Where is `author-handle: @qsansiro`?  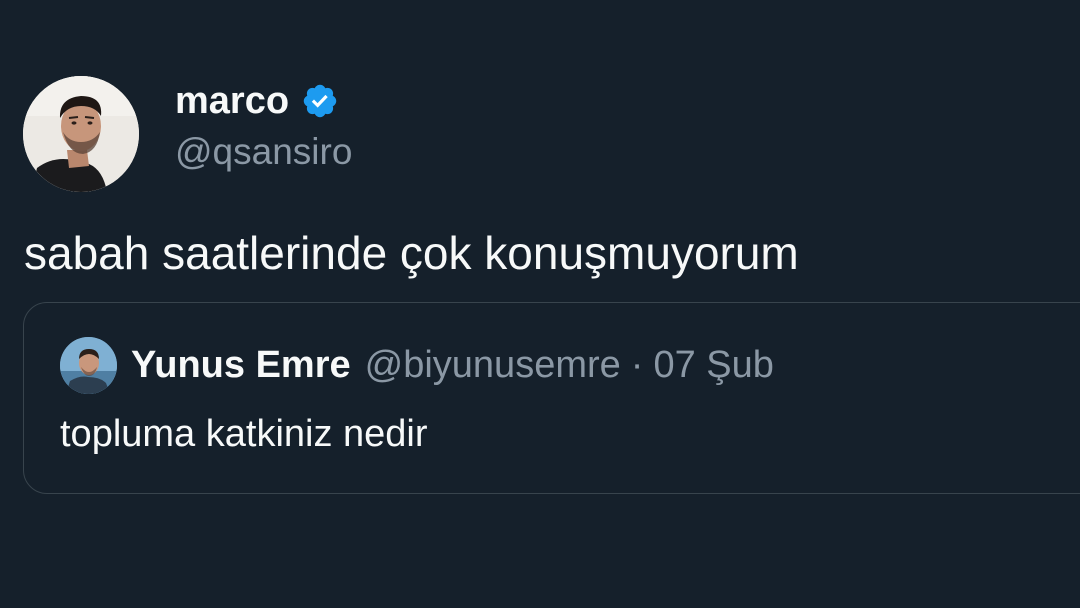
author-handle: @qsansiro is located at coordinates (263, 152).